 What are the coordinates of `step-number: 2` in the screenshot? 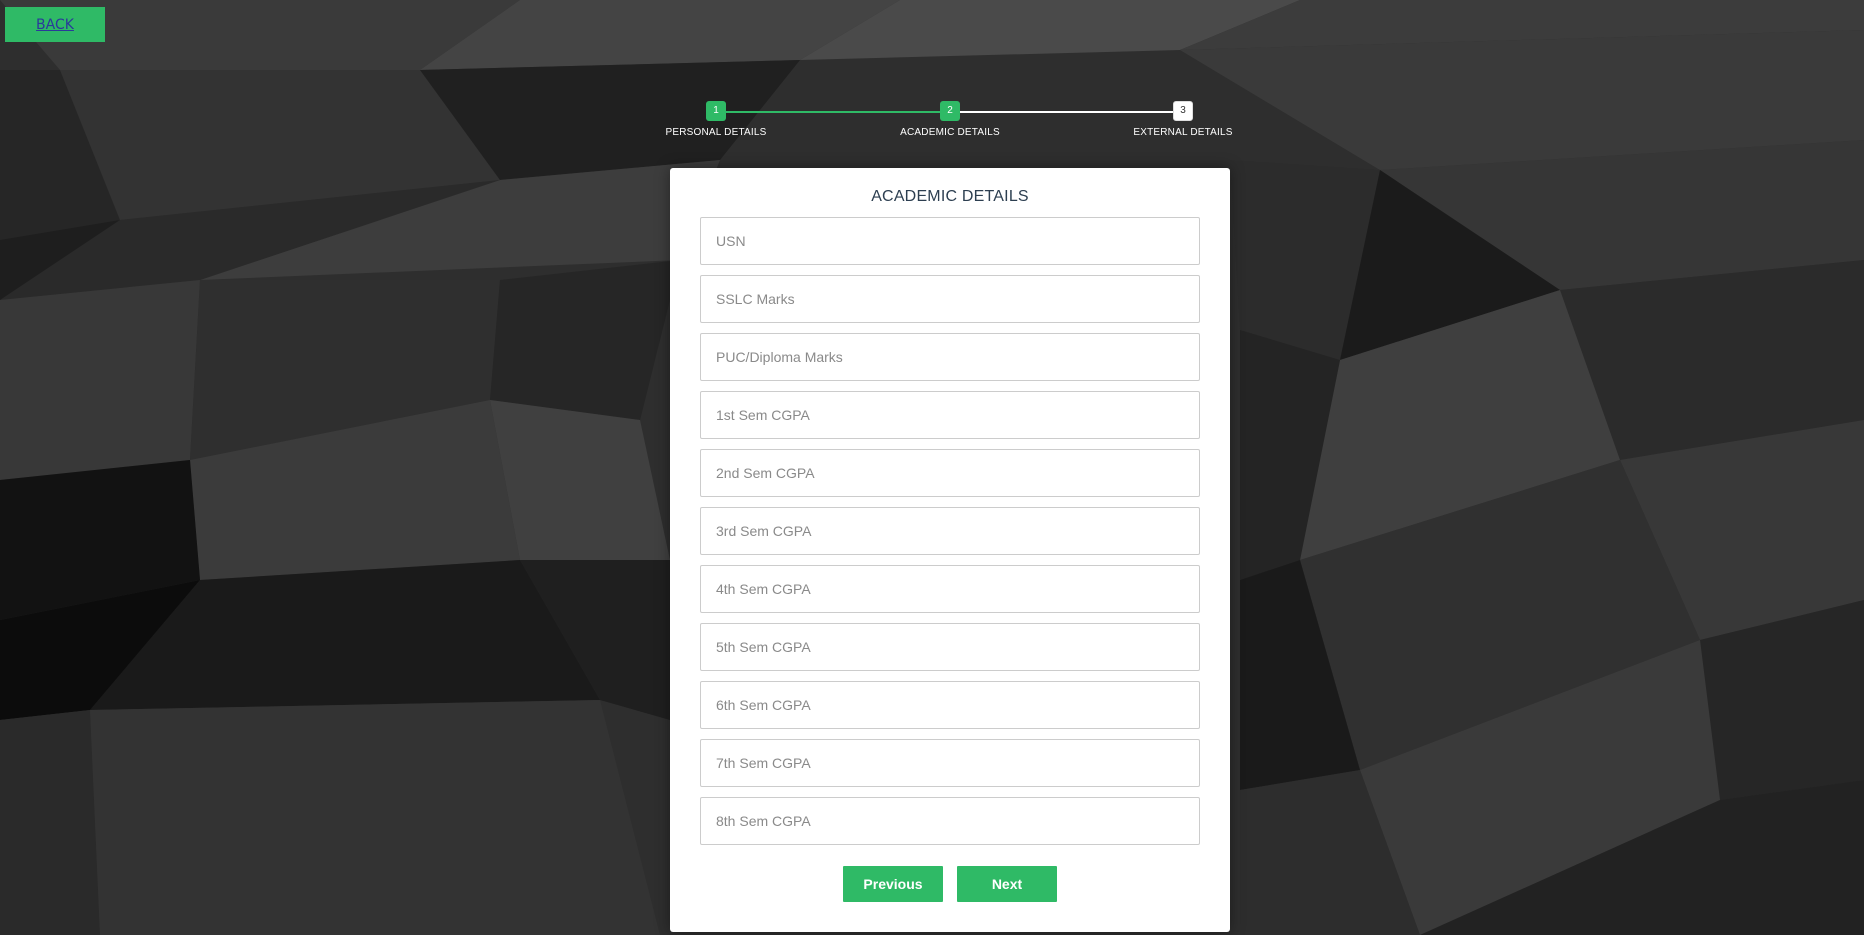 It's located at (950, 111).